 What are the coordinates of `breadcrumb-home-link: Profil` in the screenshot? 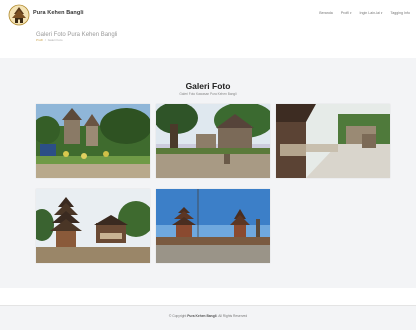 It's located at (39, 40).